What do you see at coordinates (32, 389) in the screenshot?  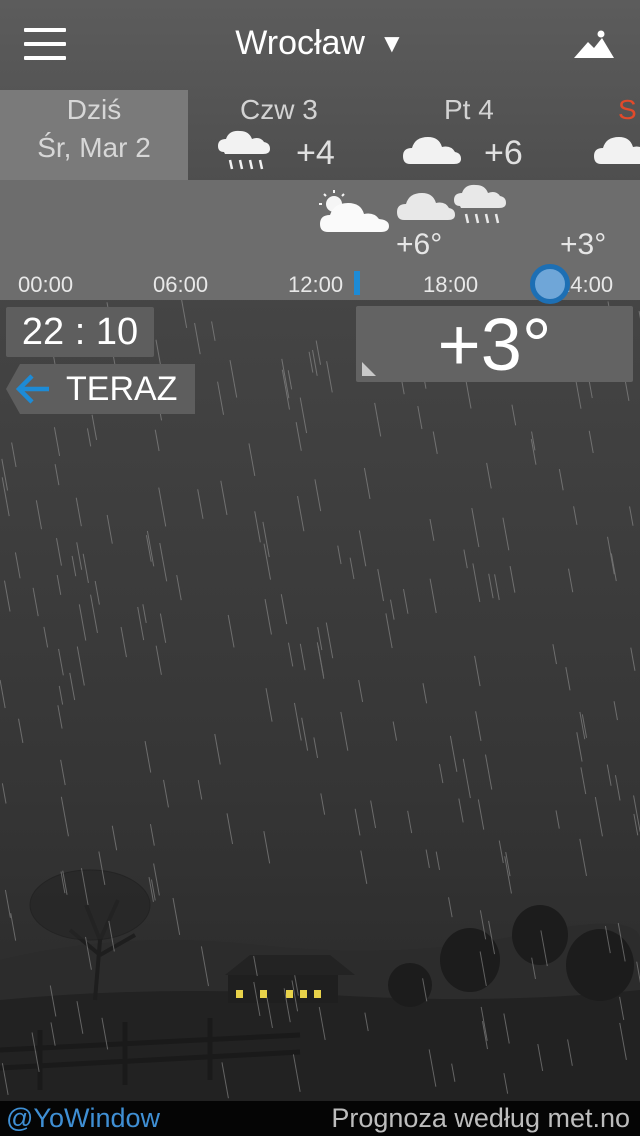 I see `arrow-left-icon` at bounding box center [32, 389].